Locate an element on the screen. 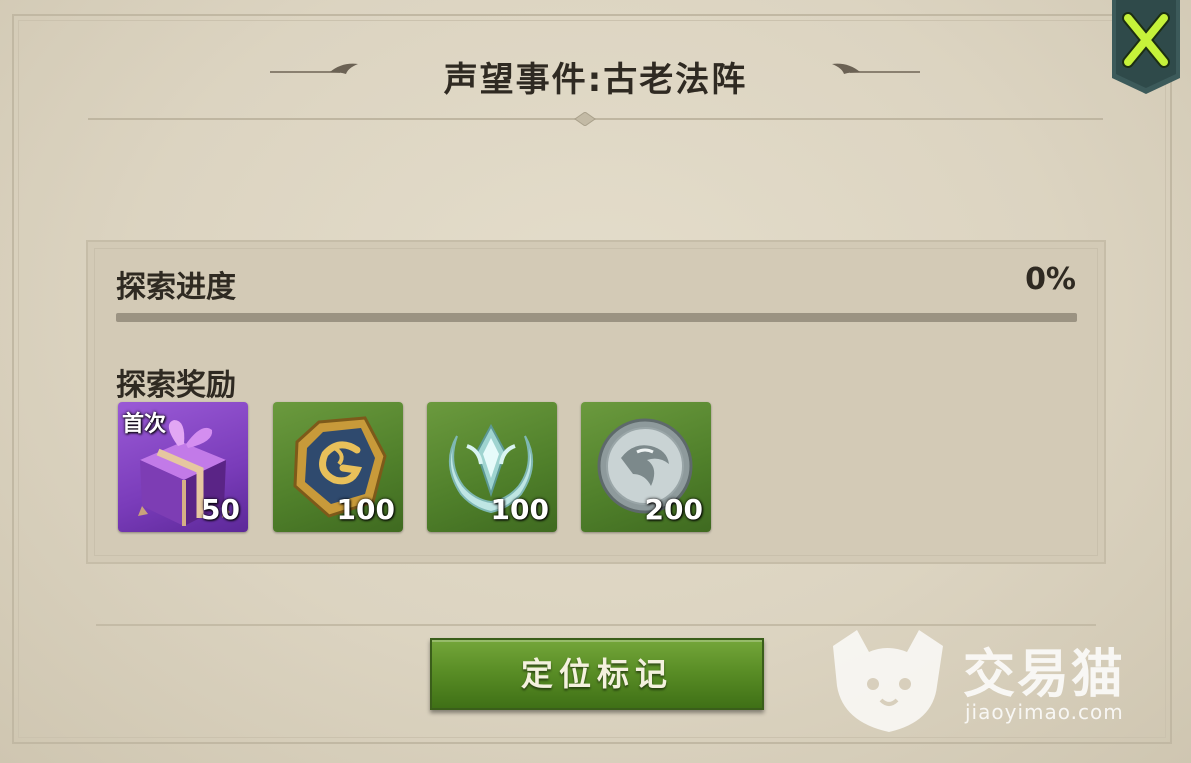 The image size is (1191, 763). locate-marker-label: 定位标记 is located at coordinates (596, 674).